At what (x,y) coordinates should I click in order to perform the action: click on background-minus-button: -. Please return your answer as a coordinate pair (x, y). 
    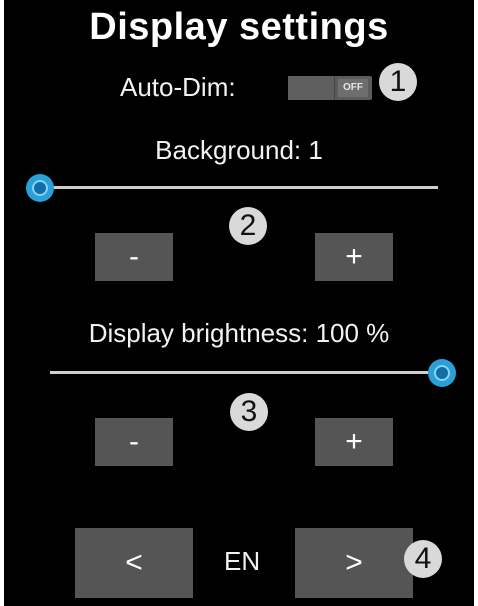
    Looking at the image, I should click on (134, 257).